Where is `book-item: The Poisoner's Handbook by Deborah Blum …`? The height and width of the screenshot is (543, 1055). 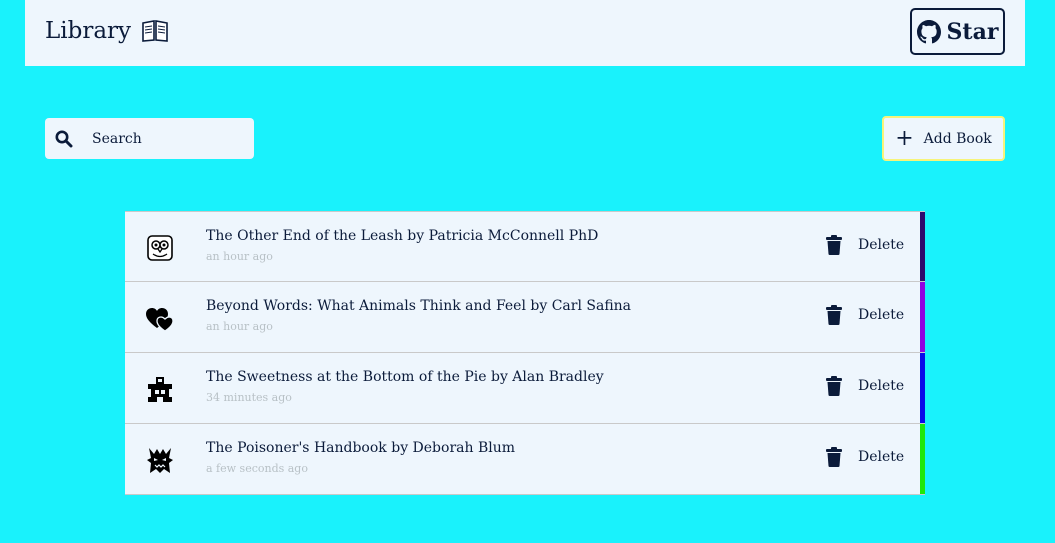
book-item: The Poisoner's Handbook by Deborah Blum … is located at coordinates (525, 459).